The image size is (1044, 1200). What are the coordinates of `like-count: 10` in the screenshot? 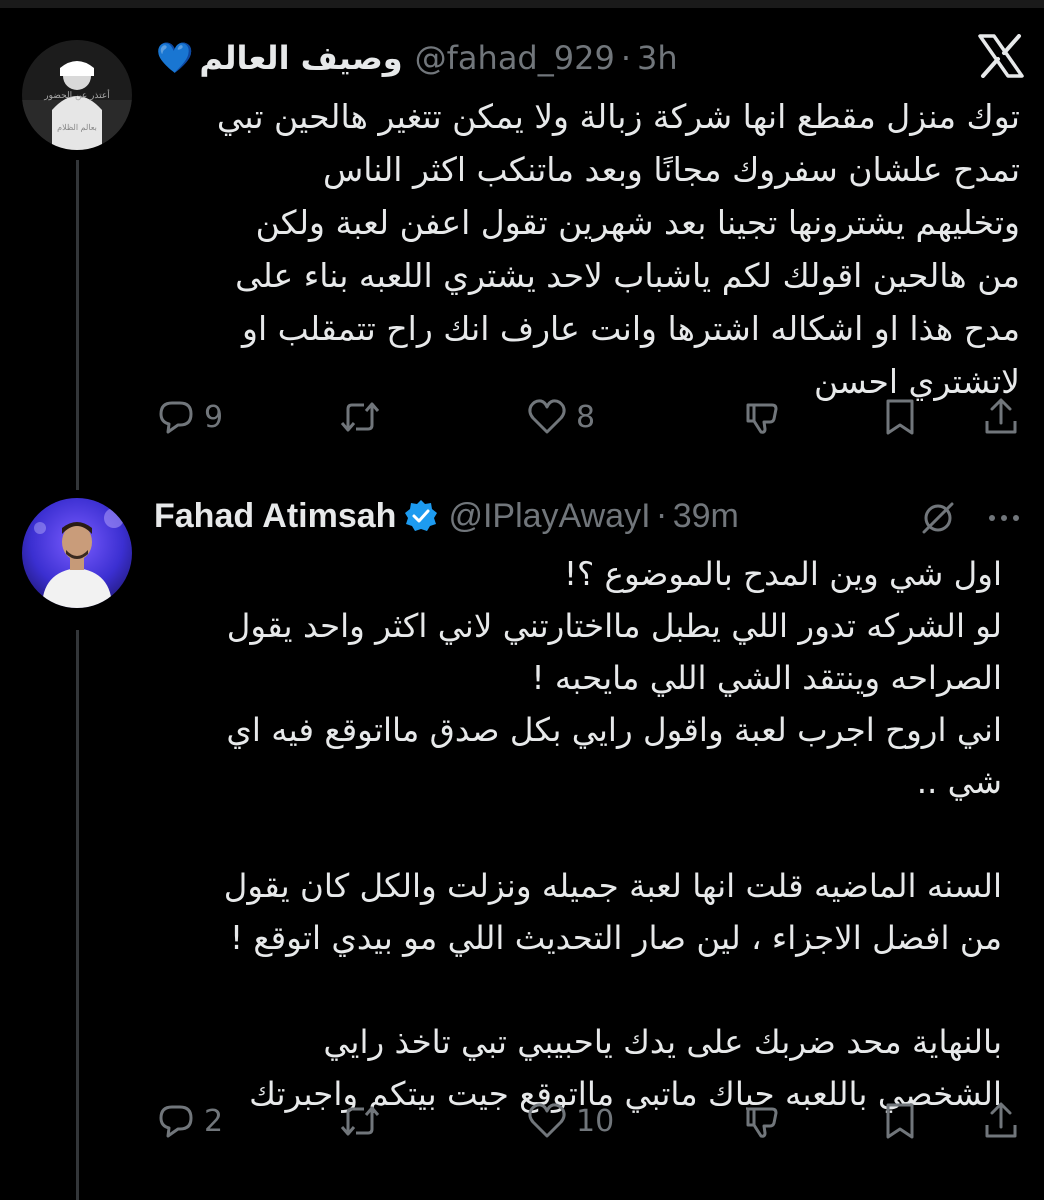 It's located at (595, 1121).